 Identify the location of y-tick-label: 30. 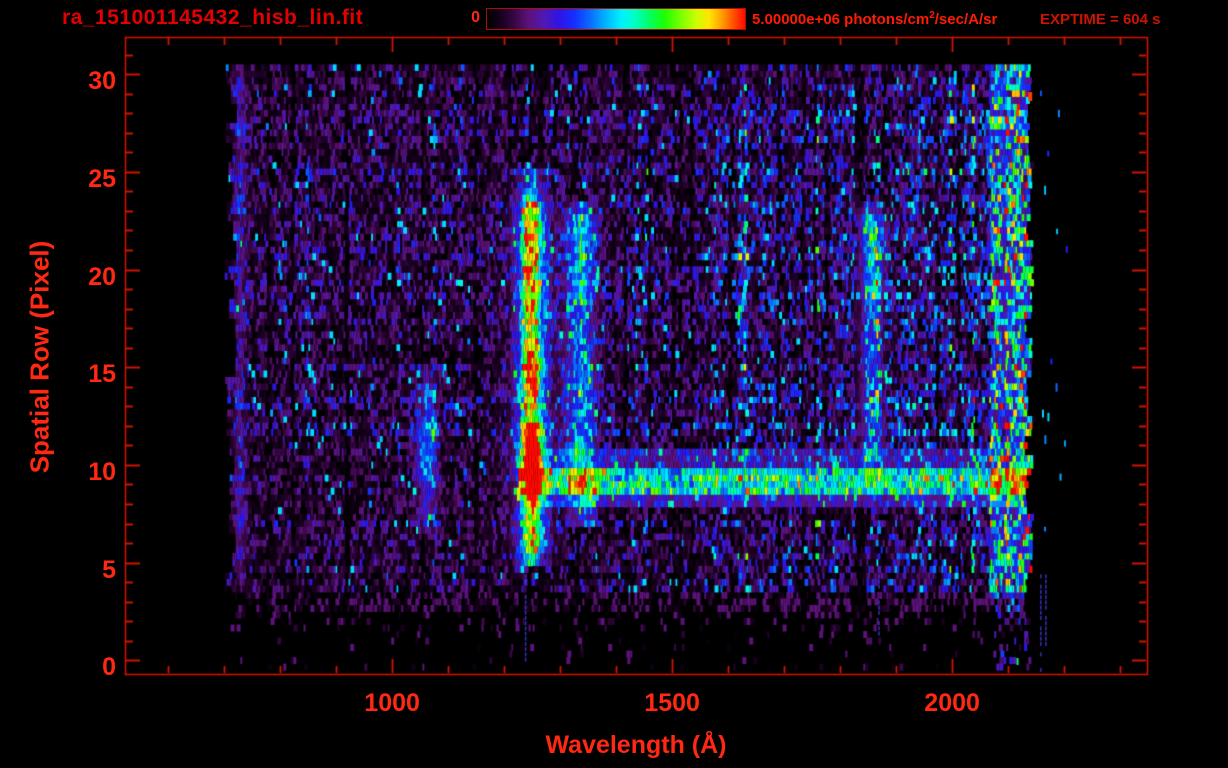
(102, 81).